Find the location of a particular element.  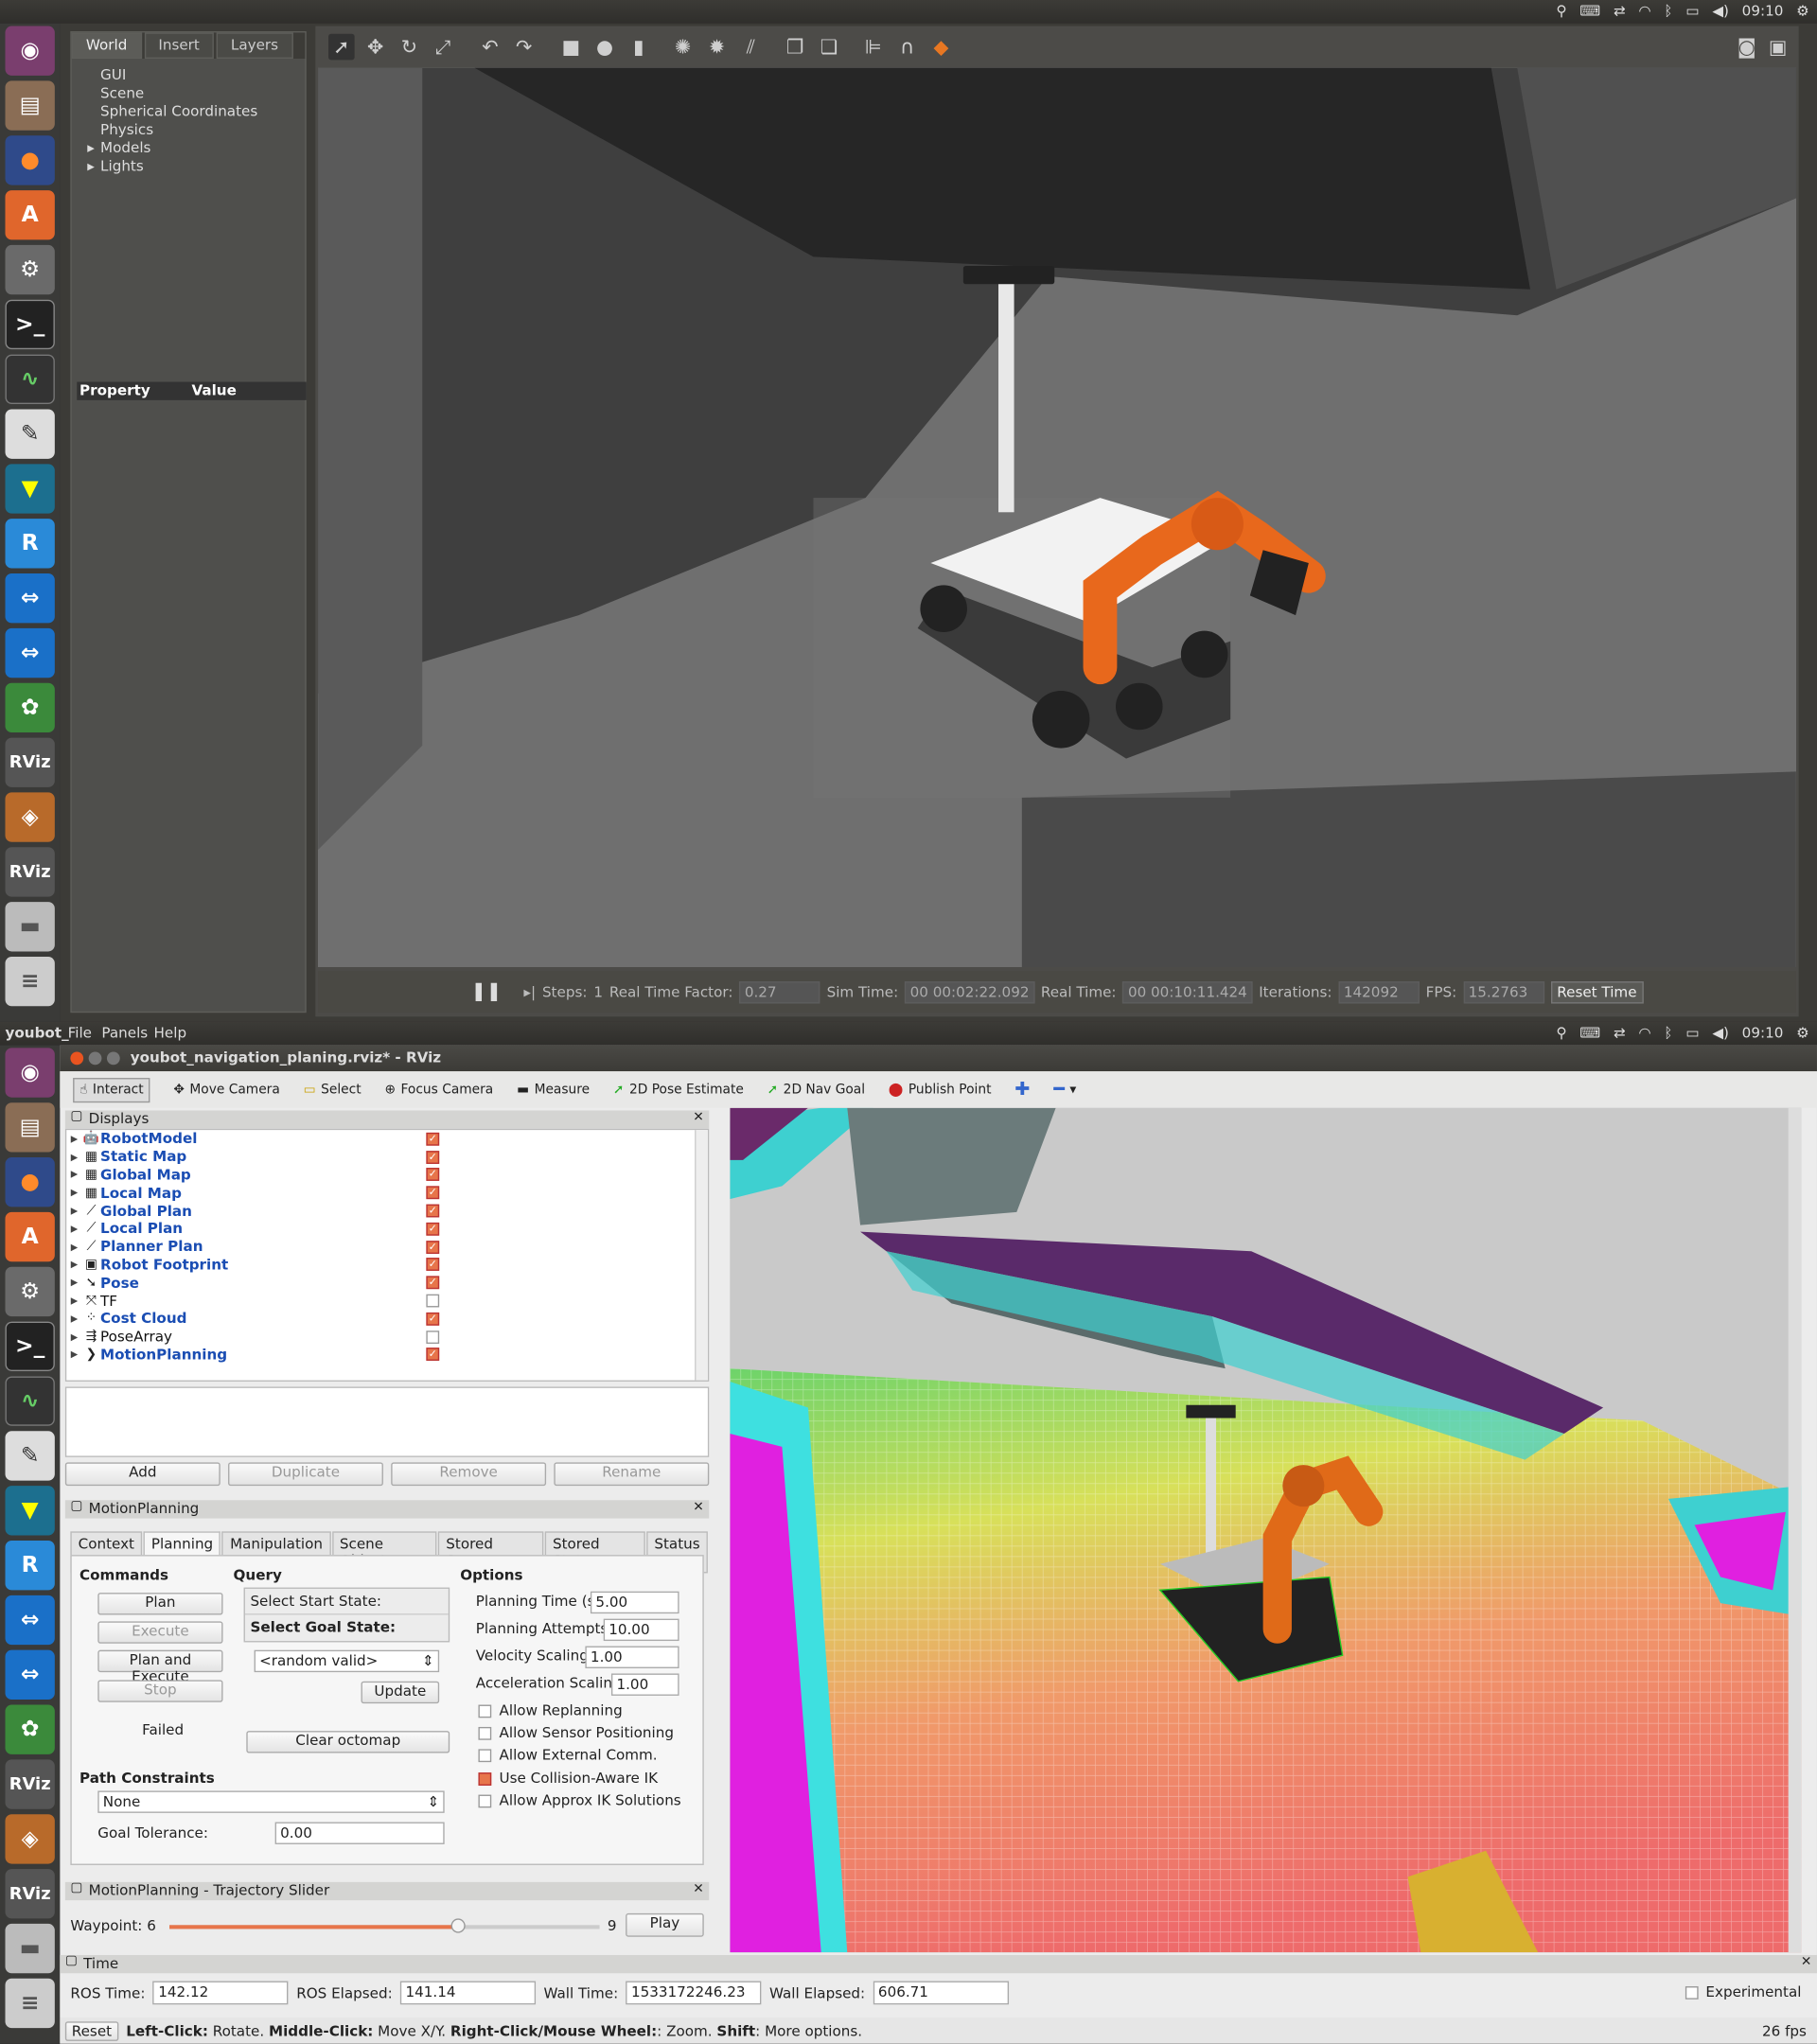

paste-icon: ❏ is located at coordinates (829, 47).